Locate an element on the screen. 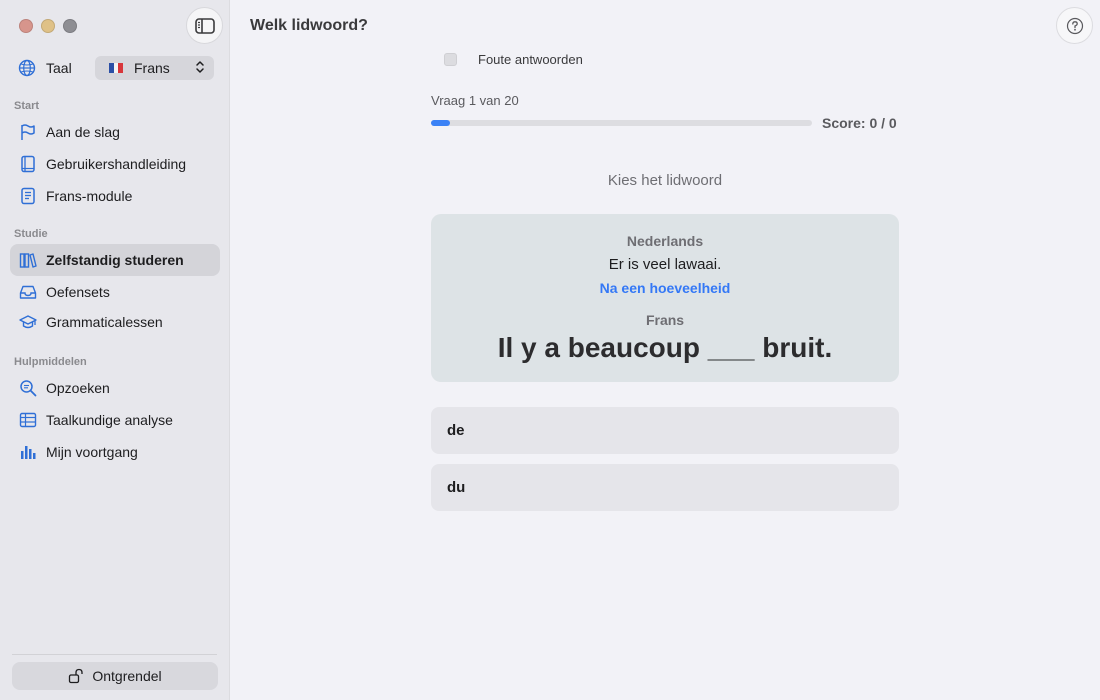 This screenshot has height=700, width=1100. sidebar-item-oefensets: Oefensets is located at coordinates (115, 292).